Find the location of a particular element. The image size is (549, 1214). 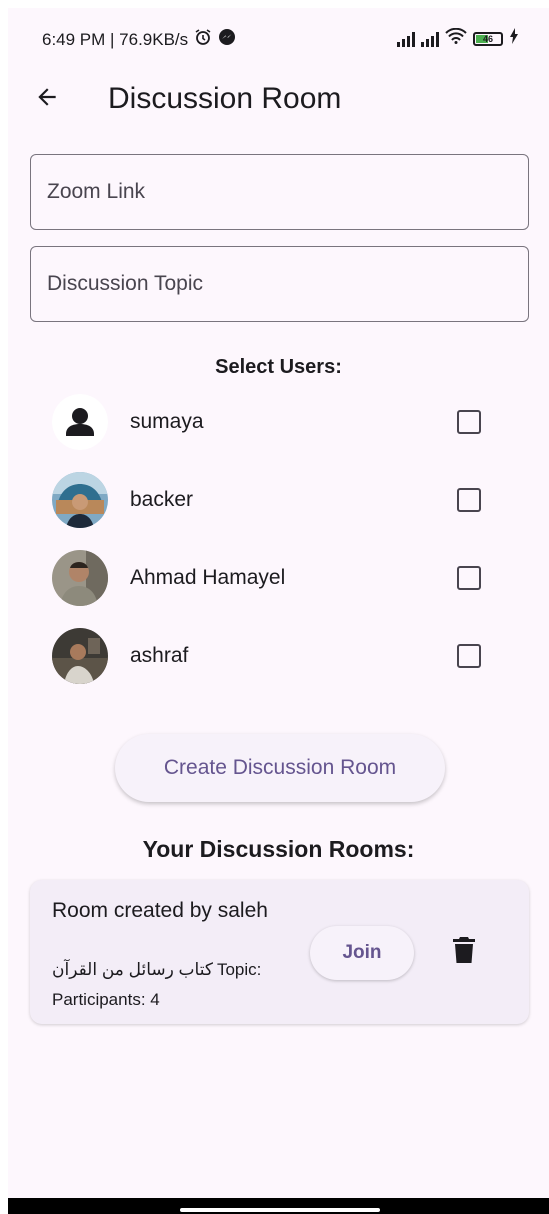

room-topic: كتاب رسائل من القرآن Topic: is located at coordinates (156, 970).